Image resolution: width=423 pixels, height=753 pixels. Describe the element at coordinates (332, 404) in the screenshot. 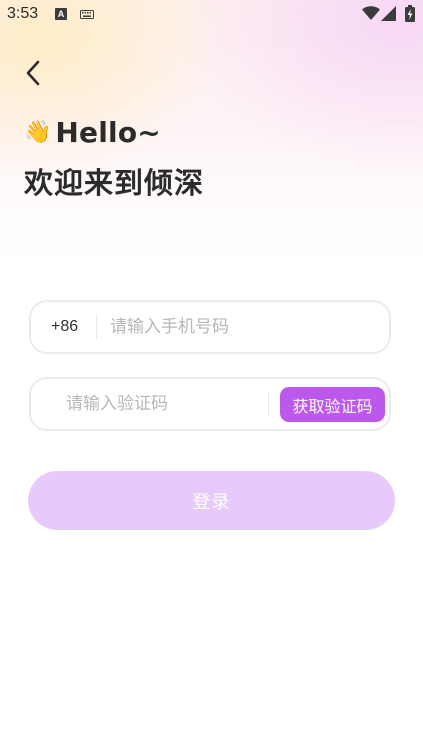

I see `get-code-button: 获取验证码` at that location.